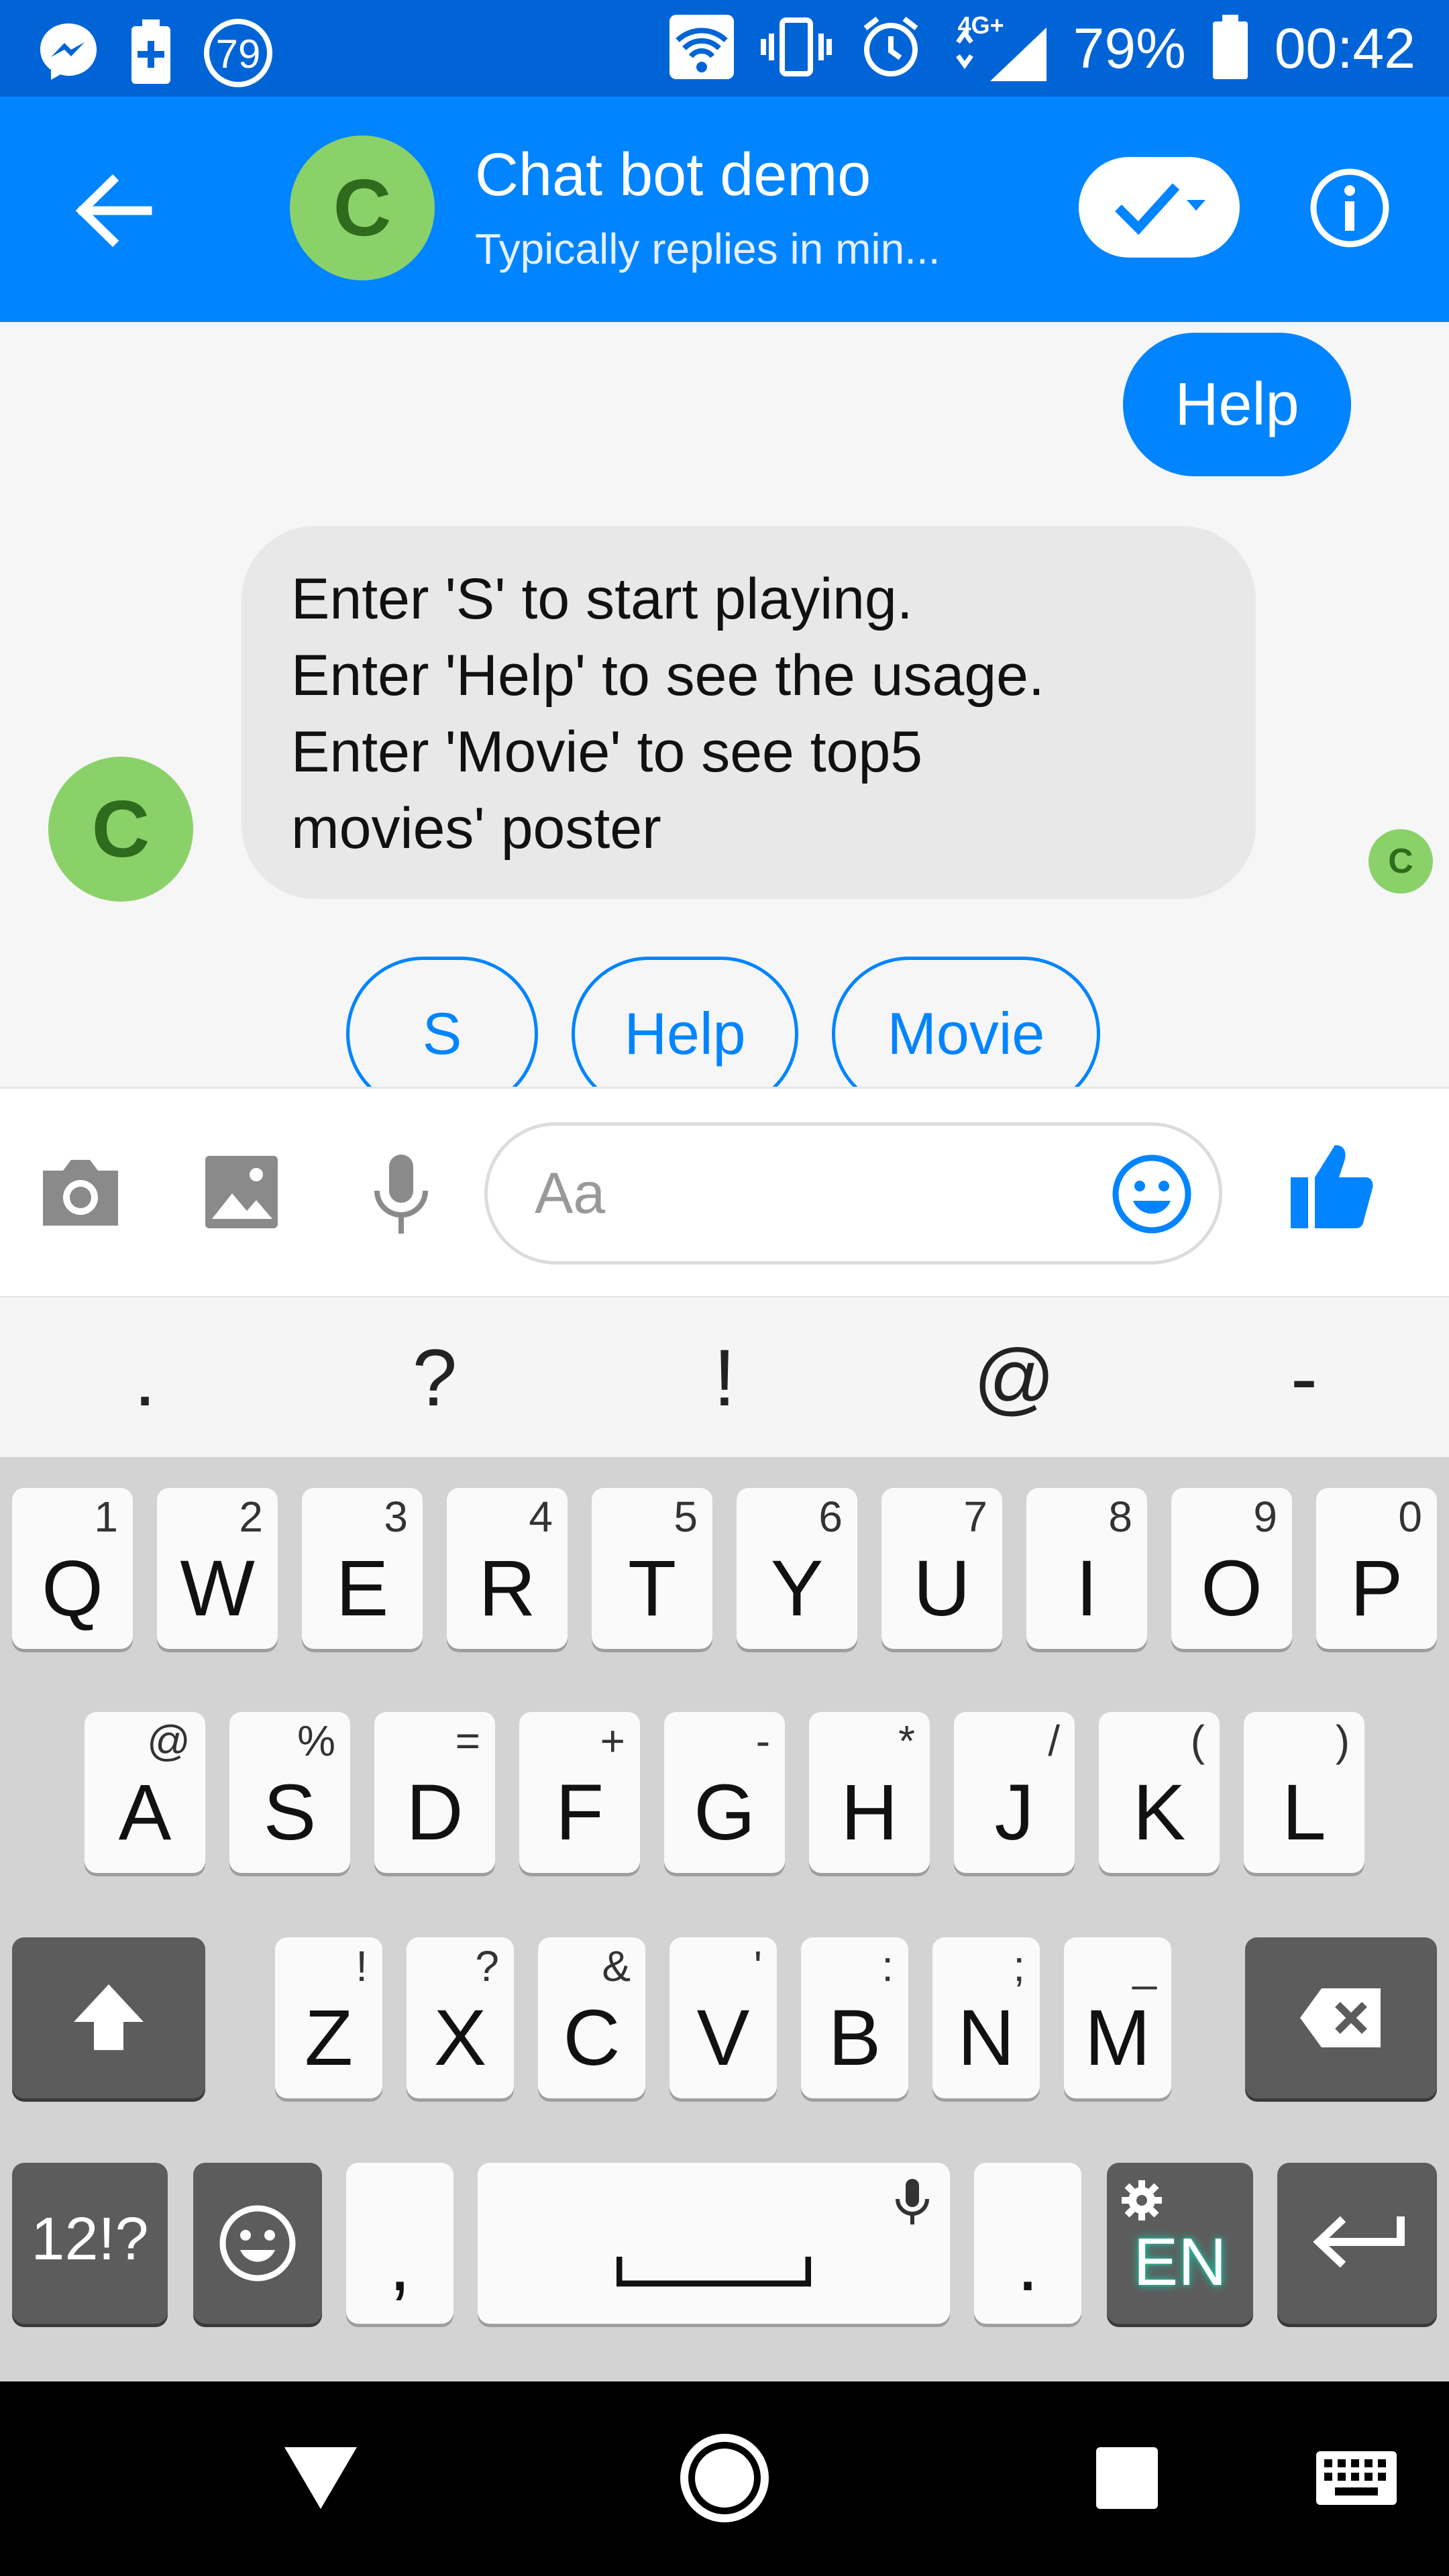 The height and width of the screenshot is (2576, 1449). What do you see at coordinates (68, 53) in the screenshot?
I see `messenger-icon` at bounding box center [68, 53].